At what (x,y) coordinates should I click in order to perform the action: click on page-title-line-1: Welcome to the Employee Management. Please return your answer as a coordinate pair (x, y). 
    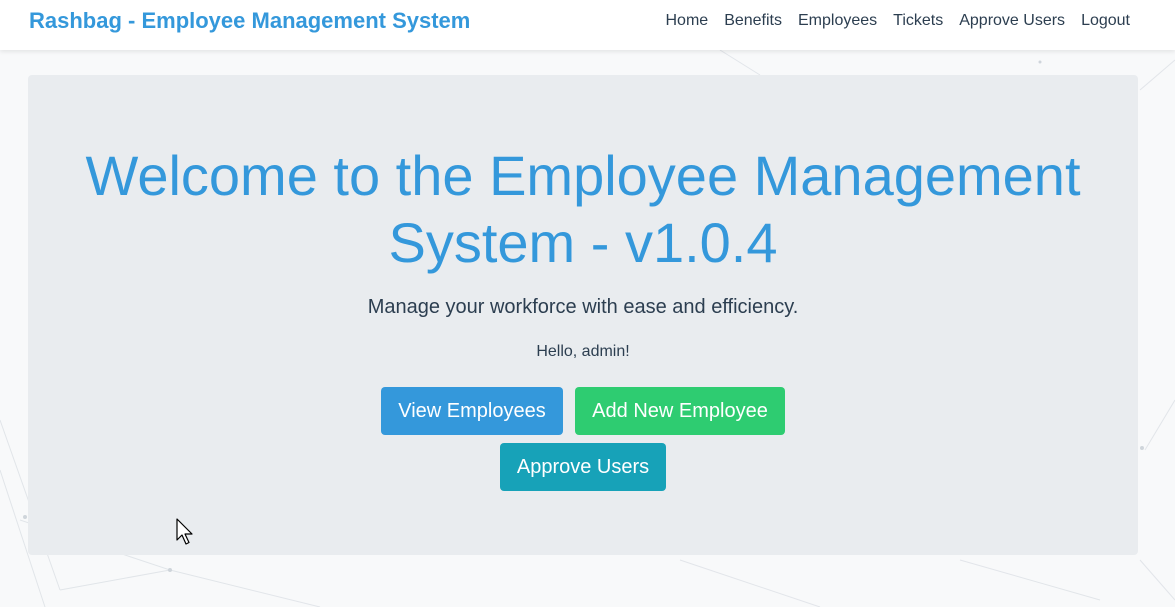
    Looking at the image, I should click on (583, 175).